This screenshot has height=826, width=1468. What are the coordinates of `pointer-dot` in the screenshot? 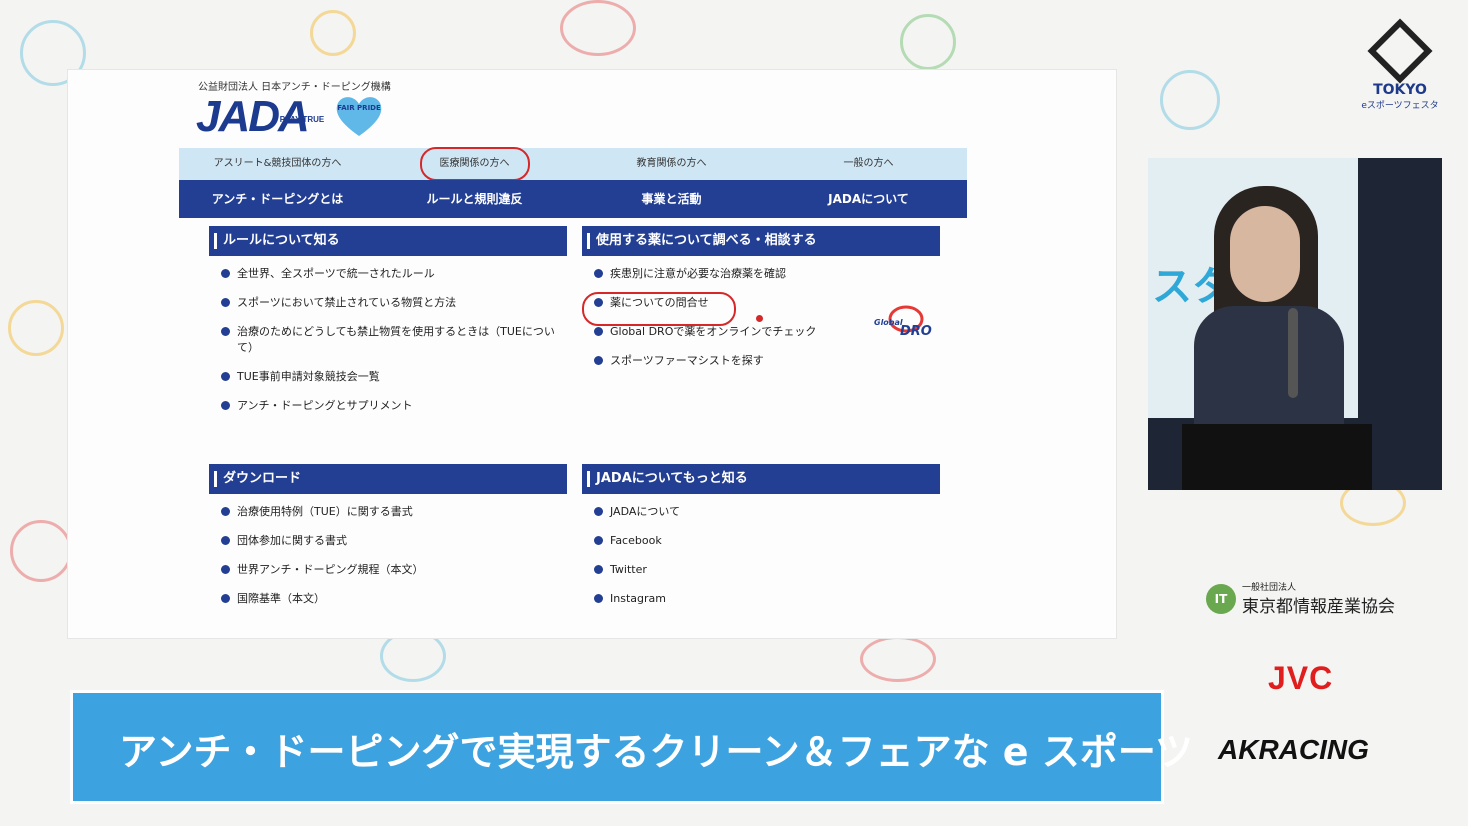 It's located at (759, 318).